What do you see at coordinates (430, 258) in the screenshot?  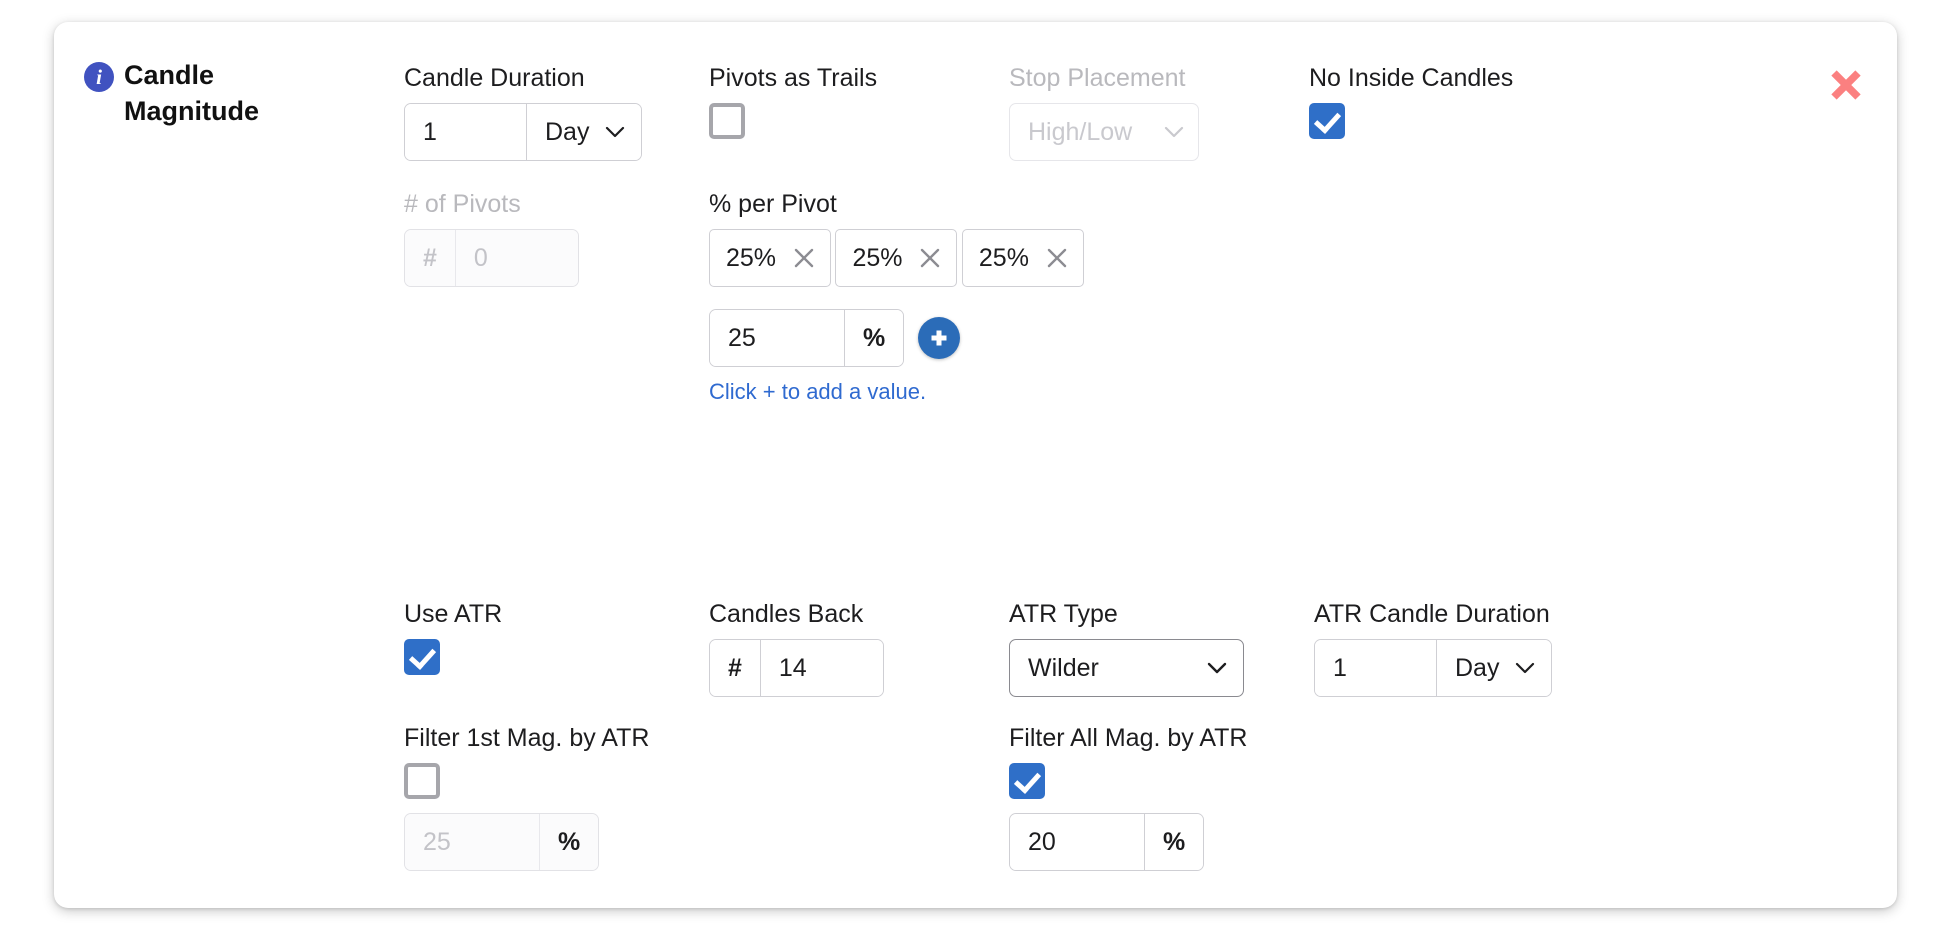 I see `num-pivots-hash-addon: #` at bounding box center [430, 258].